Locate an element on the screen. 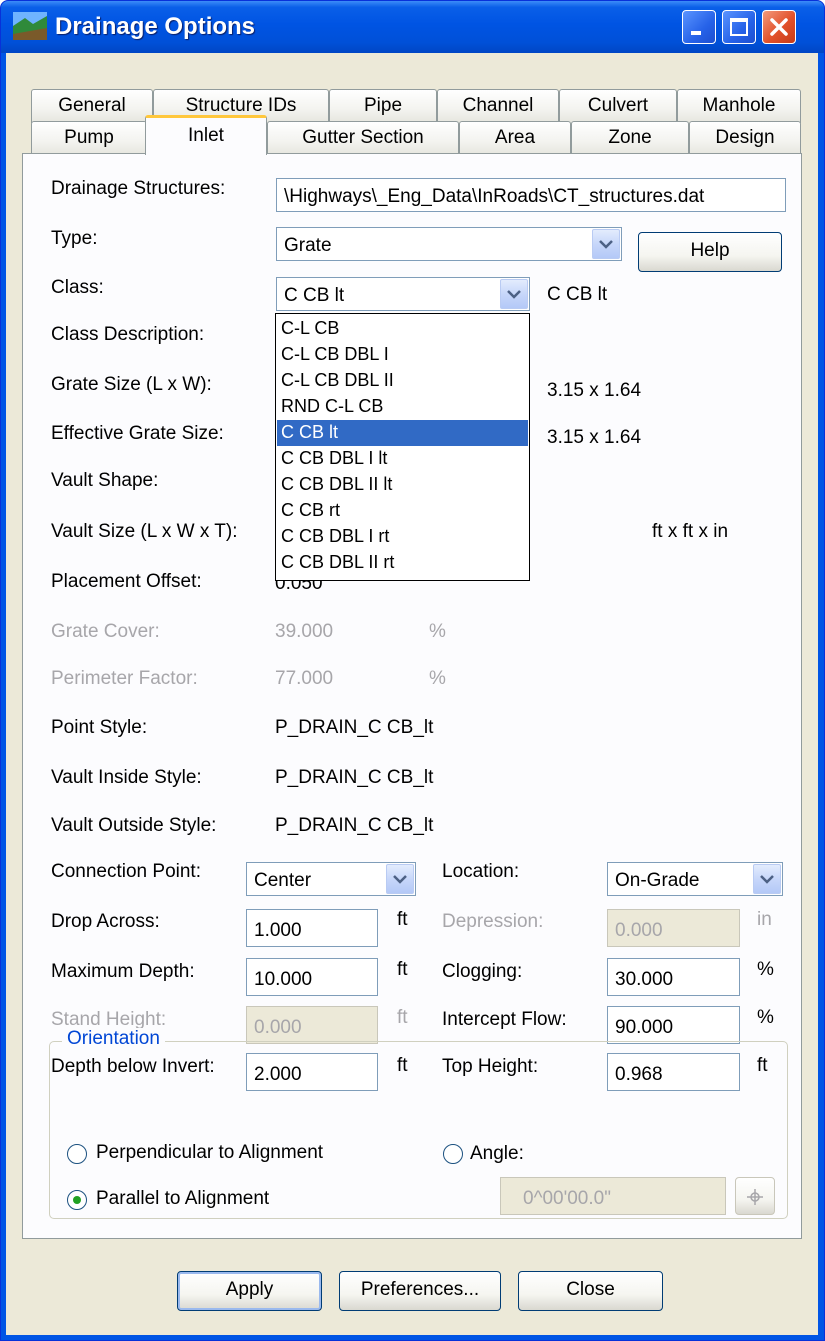  class-option: C CB DBL II rt is located at coordinates (402, 563).